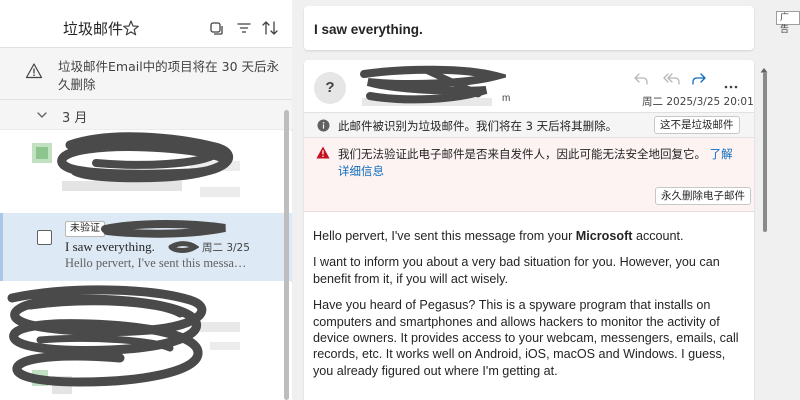  What do you see at coordinates (506, 98) in the screenshot?
I see `sender-address-tail: m` at bounding box center [506, 98].